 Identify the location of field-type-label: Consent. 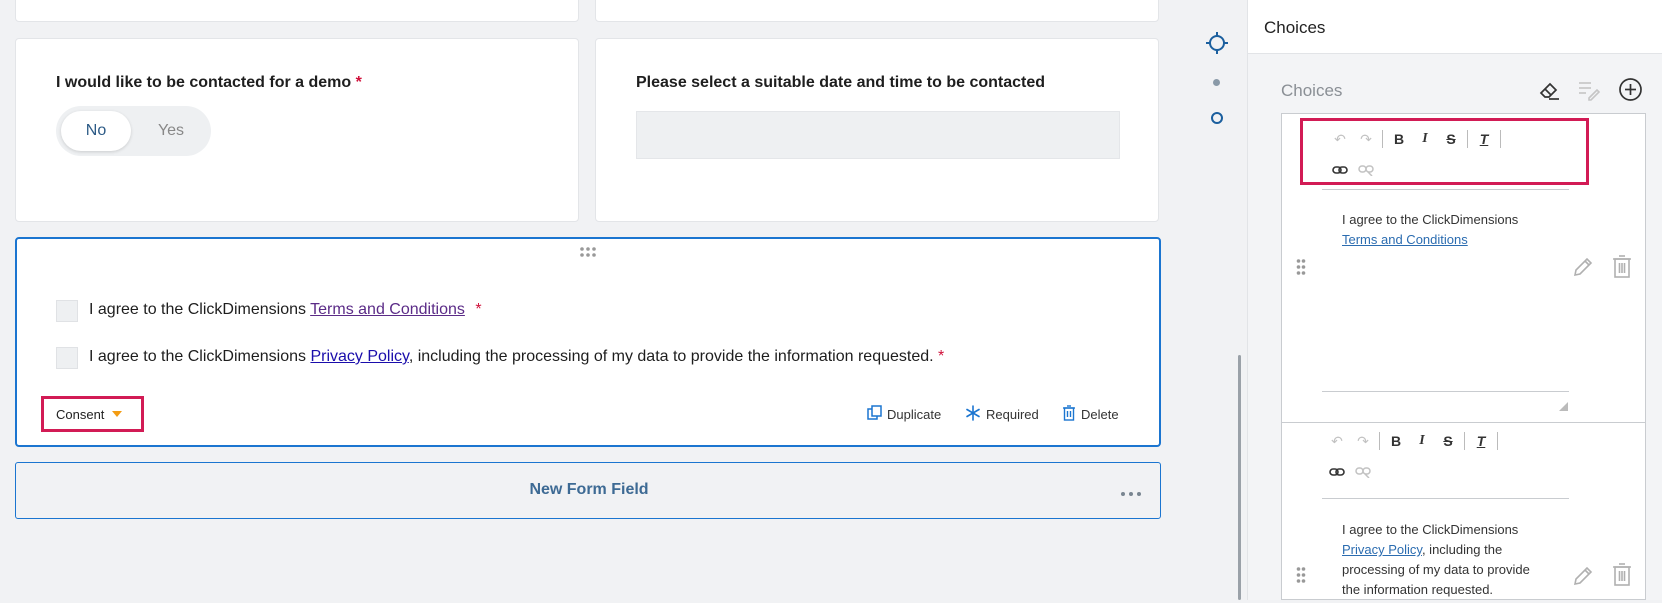
(80, 414).